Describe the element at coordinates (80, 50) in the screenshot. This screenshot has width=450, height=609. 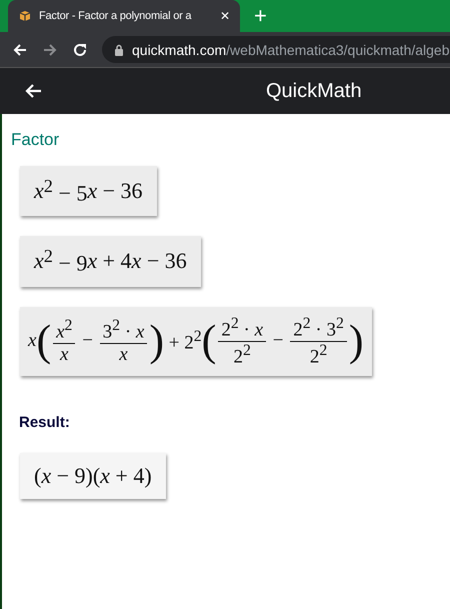
I see `reload-icon` at that location.